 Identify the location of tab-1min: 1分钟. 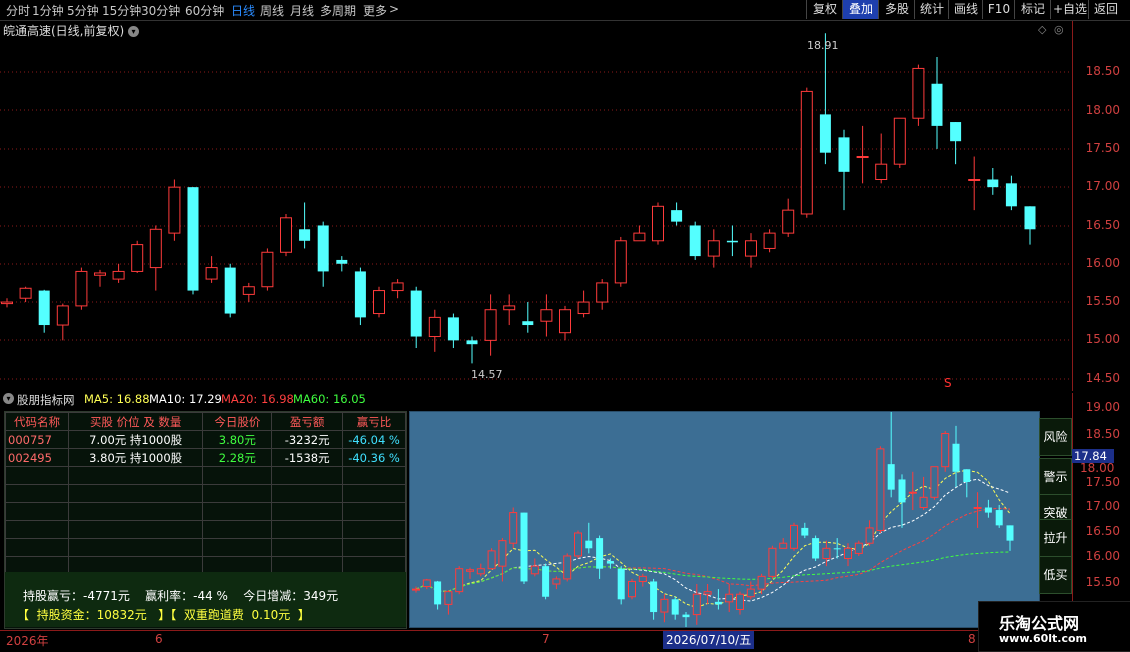
(48, 10).